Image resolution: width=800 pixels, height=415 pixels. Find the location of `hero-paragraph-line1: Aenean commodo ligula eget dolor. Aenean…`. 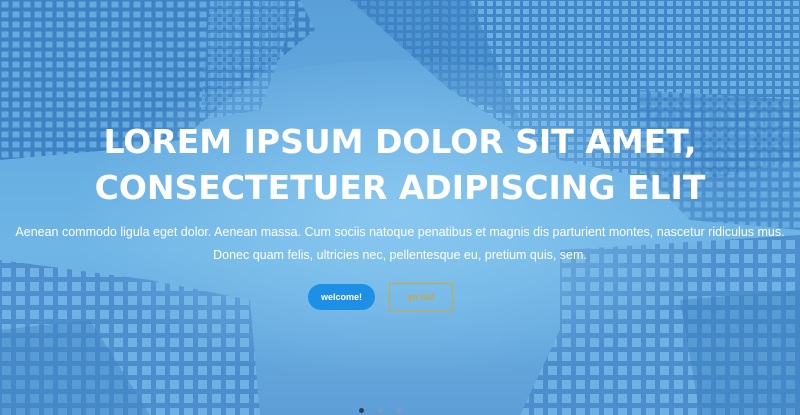

hero-paragraph-line1: Aenean commodo ligula eget dolor. Aenean… is located at coordinates (400, 232).